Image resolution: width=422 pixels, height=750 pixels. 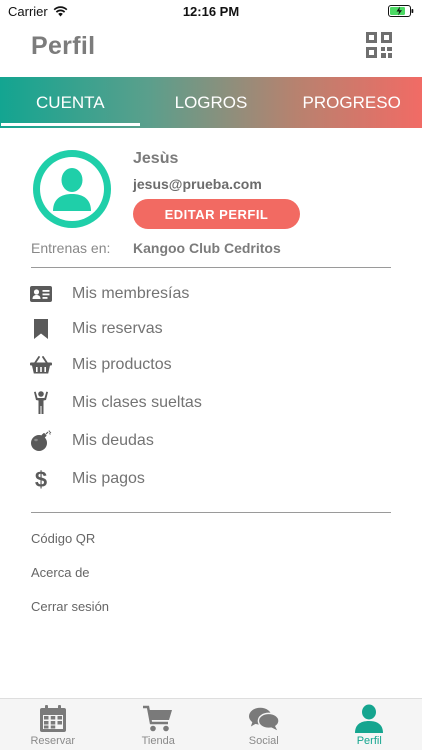 I want to click on nav-reservar: Reservar, so click(x=53, y=724).